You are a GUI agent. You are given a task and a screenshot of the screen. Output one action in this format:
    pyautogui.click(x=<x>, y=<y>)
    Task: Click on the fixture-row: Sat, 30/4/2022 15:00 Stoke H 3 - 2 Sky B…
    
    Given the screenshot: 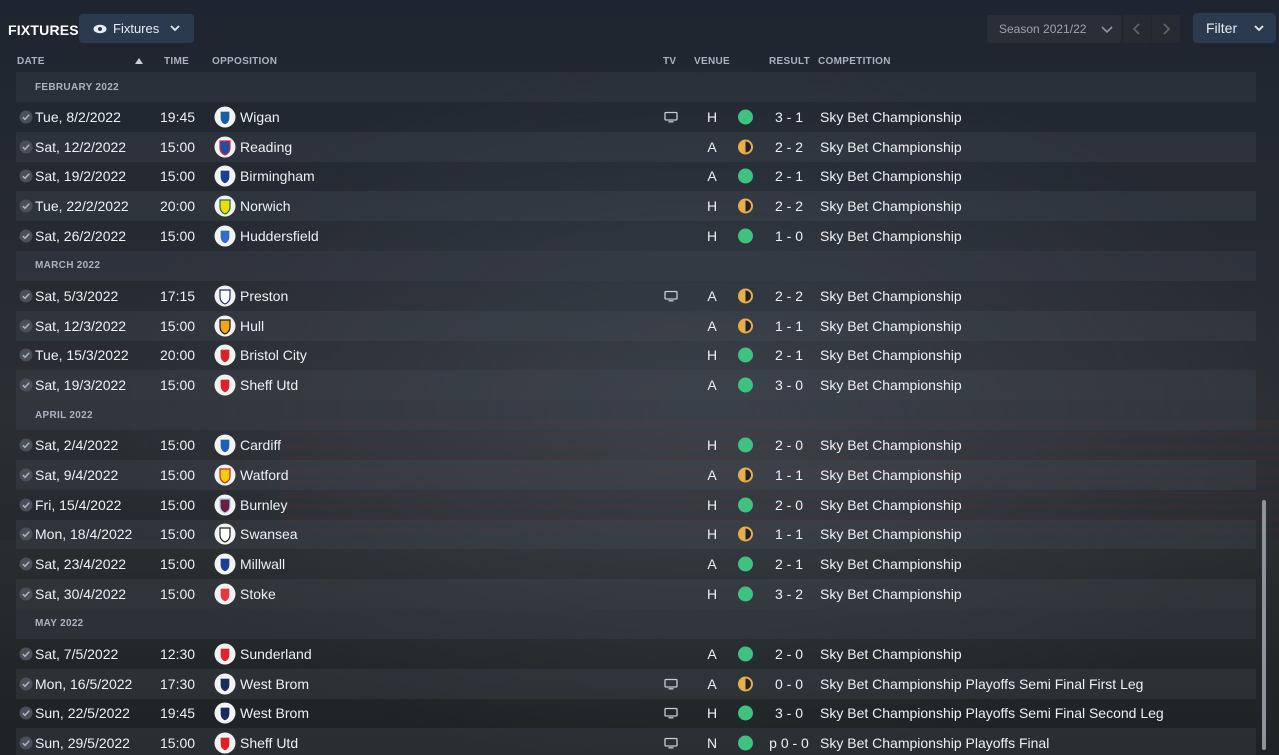 What is the action you would take?
    pyautogui.click(x=636, y=594)
    